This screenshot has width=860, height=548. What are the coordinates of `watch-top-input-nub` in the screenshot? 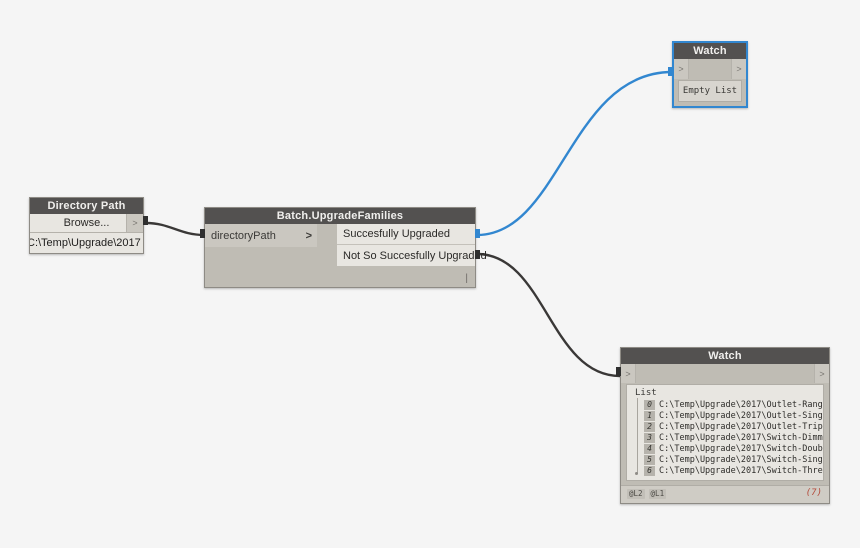 It's located at (670, 71).